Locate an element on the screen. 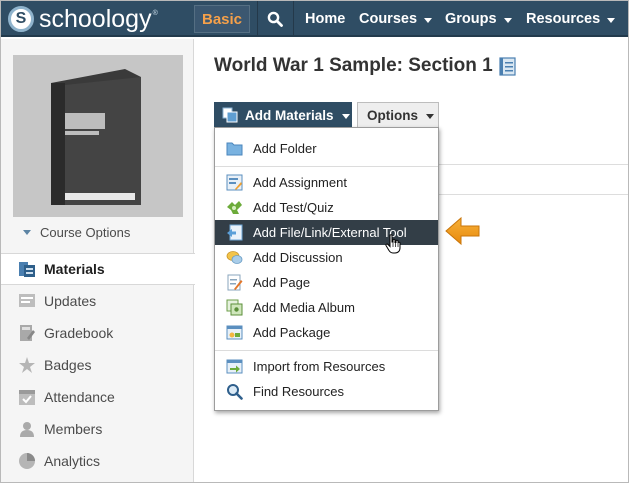 The image size is (629, 483). sidebar-item-members: Members is located at coordinates (97, 429).